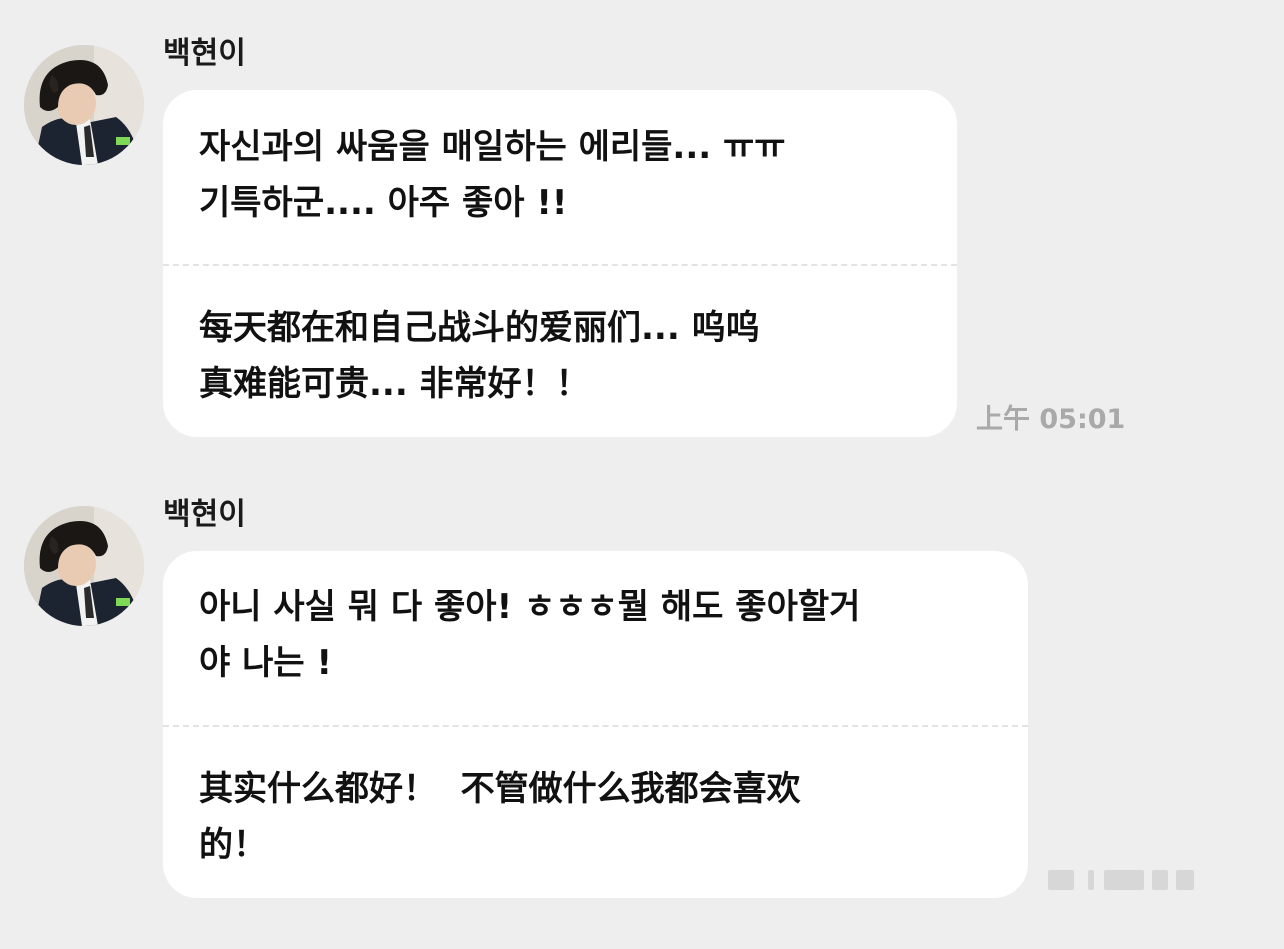 Image resolution: width=1284 pixels, height=949 pixels. What do you see at coordinates (1123, 880) in the screenshot?
I see `watermark-remnant` at bounding box center [1123, 880].